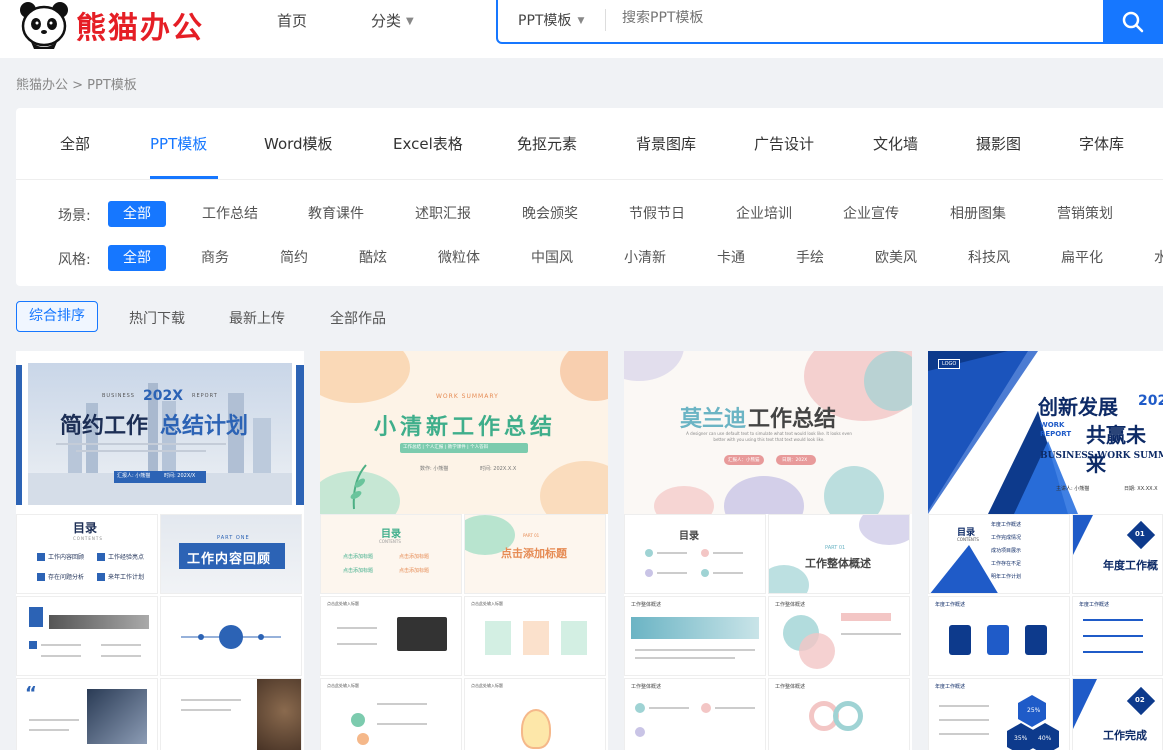  I want to click on slide-thumbnail: 目录 CONTENTS 工作内容回顾 工作经验亮点 存在问题分析 来年工作计划, so click(87, 554).